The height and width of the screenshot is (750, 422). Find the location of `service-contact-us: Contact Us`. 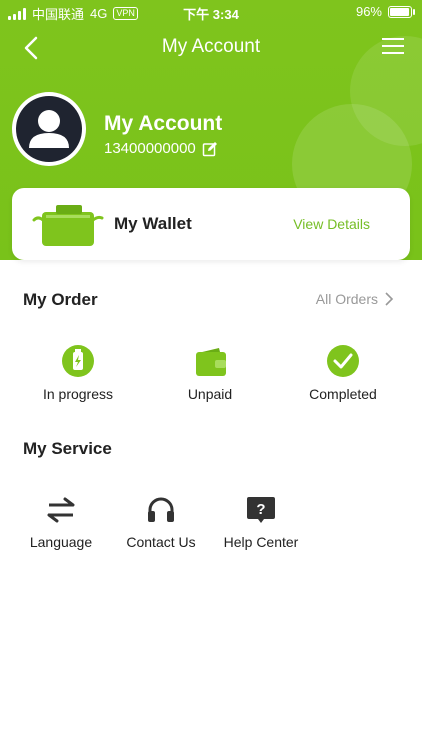

service-contact-us: Contact Us is located at coordinates (161, 522).